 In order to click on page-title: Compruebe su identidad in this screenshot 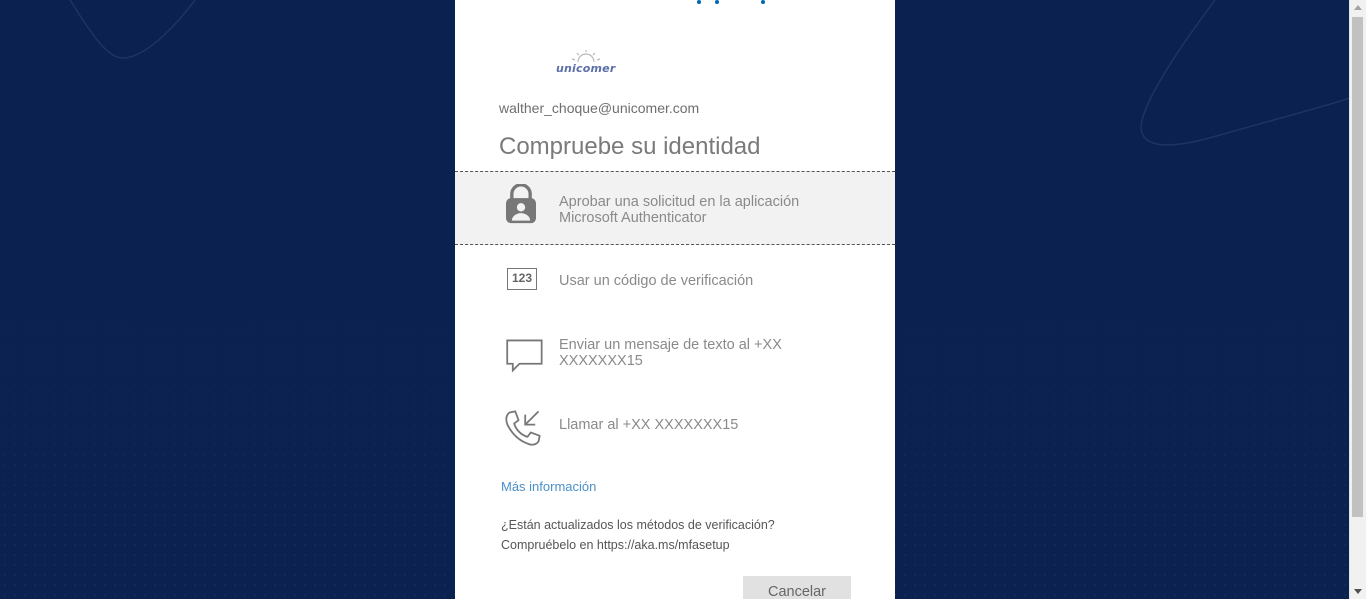, I will do `click(630, 146)`.